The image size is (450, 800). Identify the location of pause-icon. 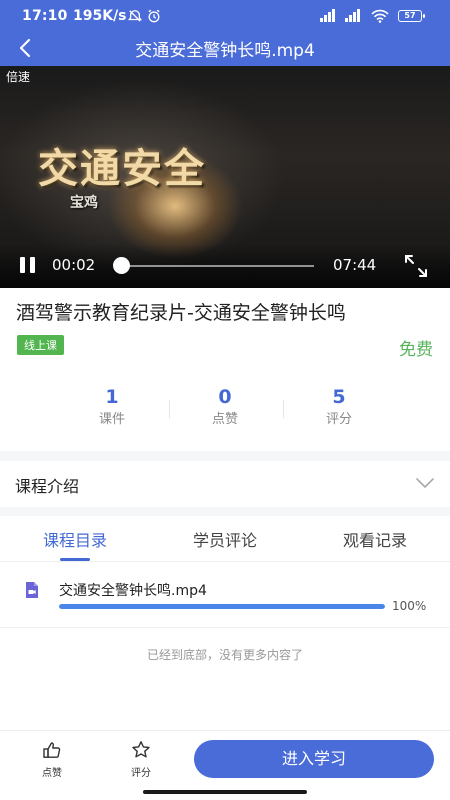
(22, 265).